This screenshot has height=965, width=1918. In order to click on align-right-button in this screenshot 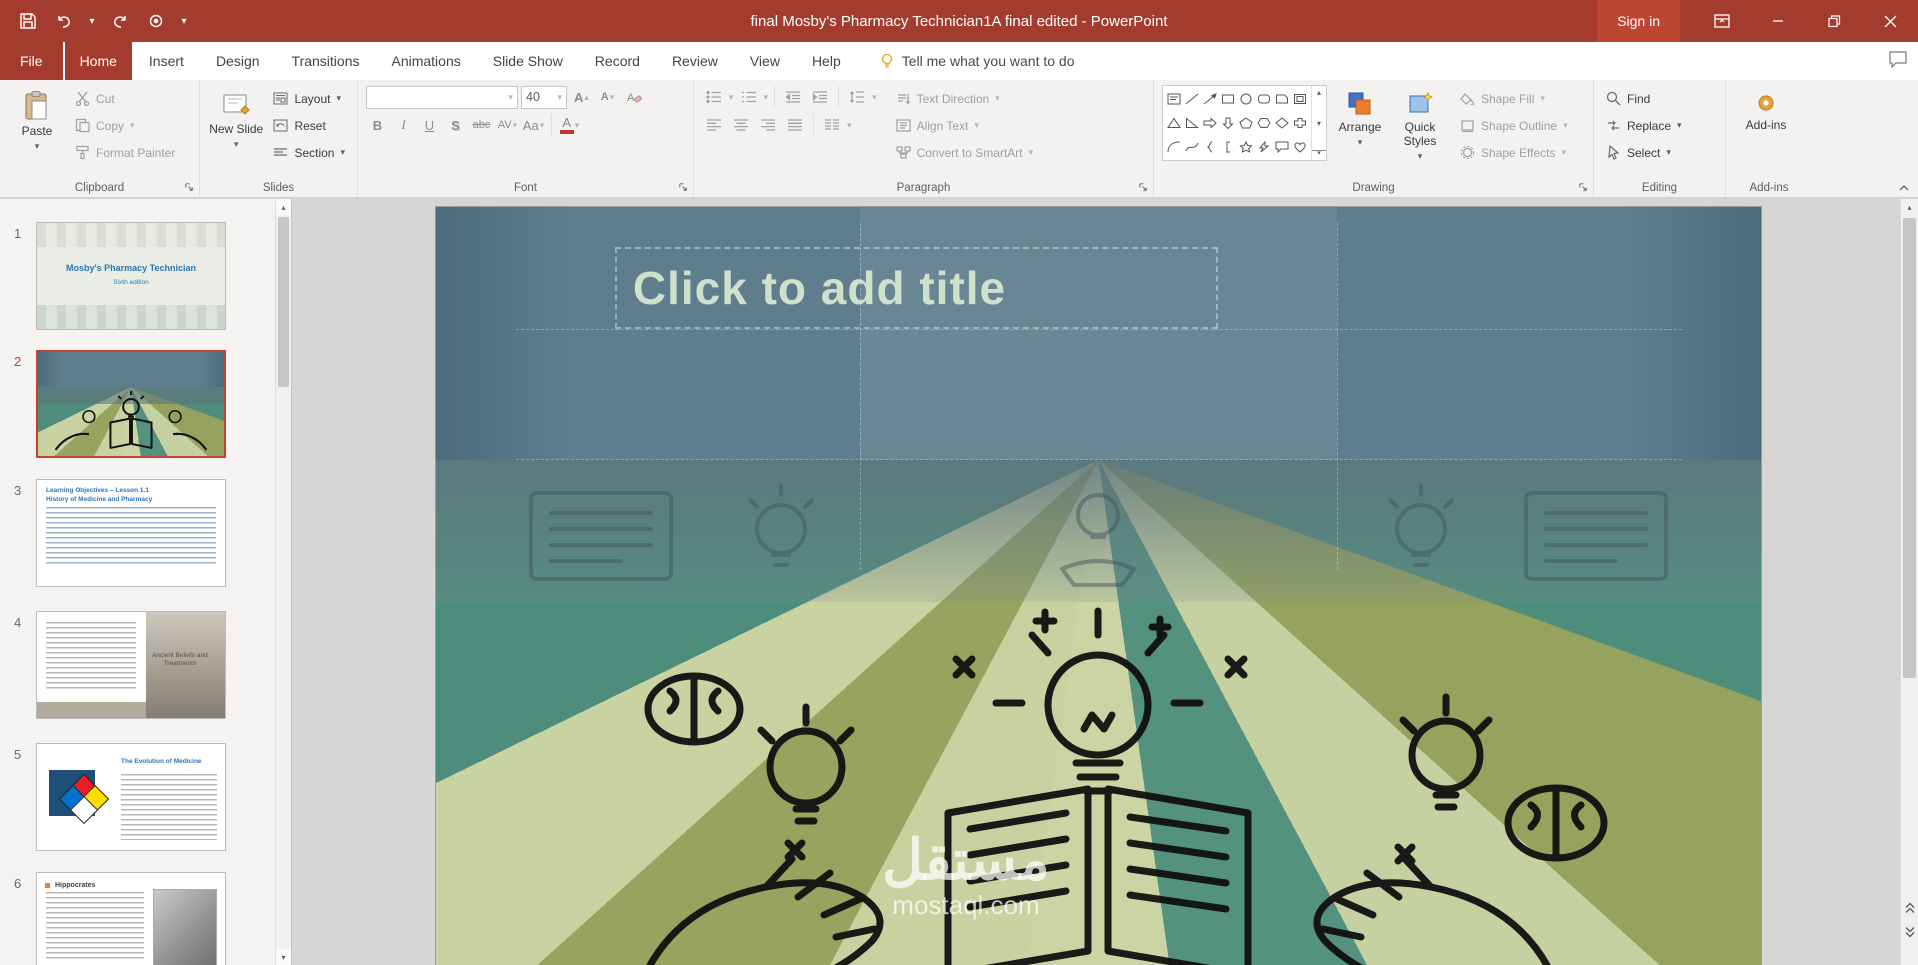, I will do `click(768, 125)`.